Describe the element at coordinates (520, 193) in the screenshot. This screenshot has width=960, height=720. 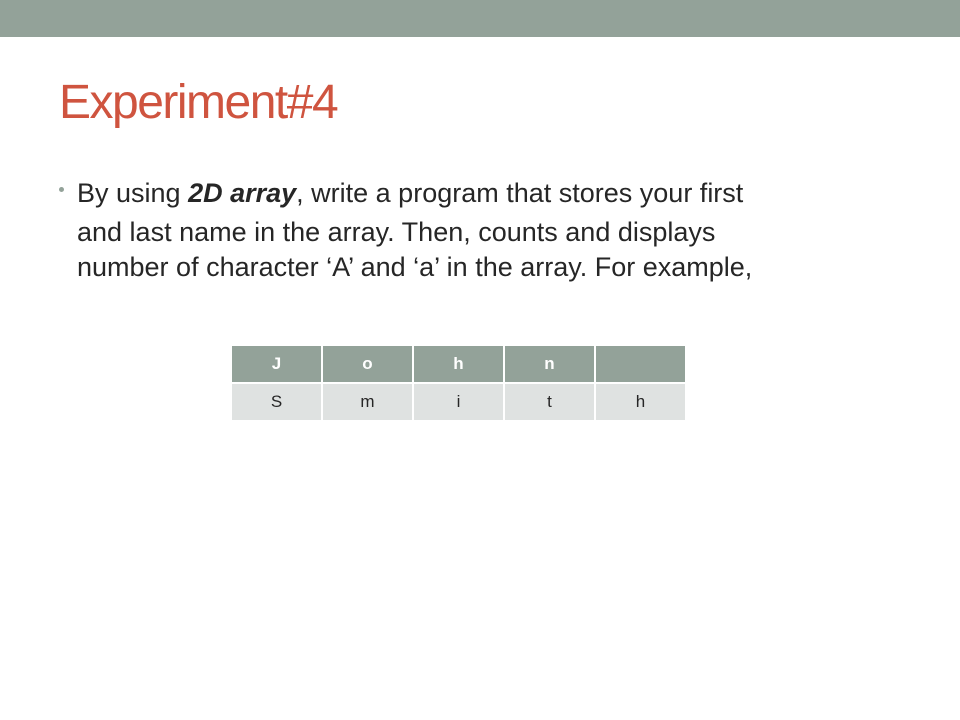
I see `bullet-line-1-post: , write a program that stores your first` at that location.